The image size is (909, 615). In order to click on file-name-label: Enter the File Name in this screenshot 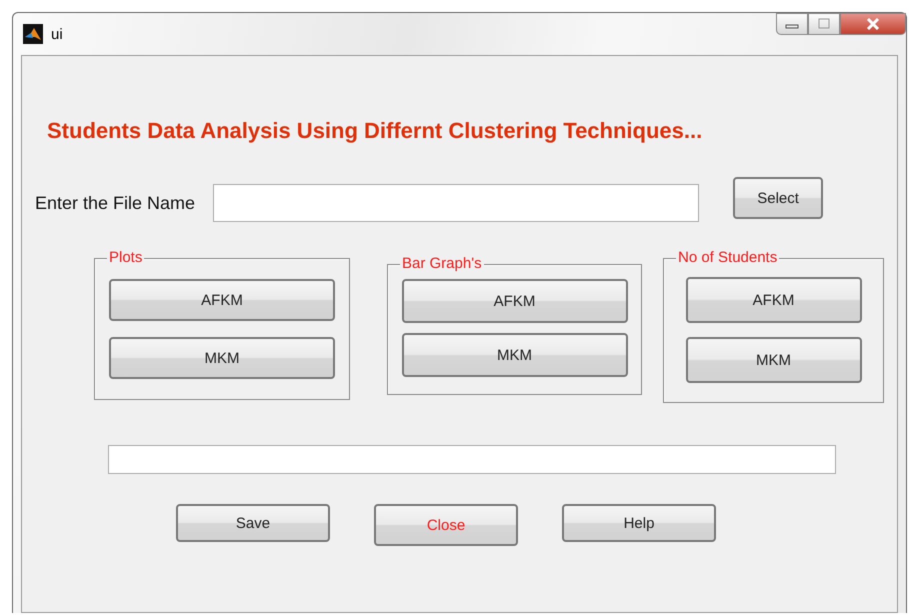, I will do `click(115, 203)`.